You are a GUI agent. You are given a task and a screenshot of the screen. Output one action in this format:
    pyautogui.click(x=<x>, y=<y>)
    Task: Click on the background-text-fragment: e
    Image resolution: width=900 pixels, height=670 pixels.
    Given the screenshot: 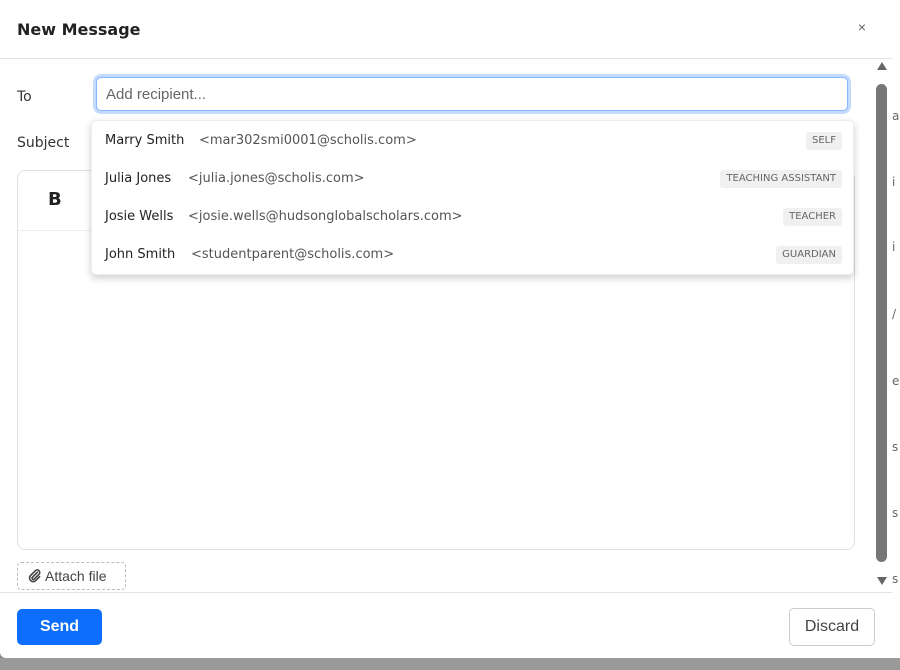 What is the action you would take?
    pyautogui.click(x=896, y=381)
    